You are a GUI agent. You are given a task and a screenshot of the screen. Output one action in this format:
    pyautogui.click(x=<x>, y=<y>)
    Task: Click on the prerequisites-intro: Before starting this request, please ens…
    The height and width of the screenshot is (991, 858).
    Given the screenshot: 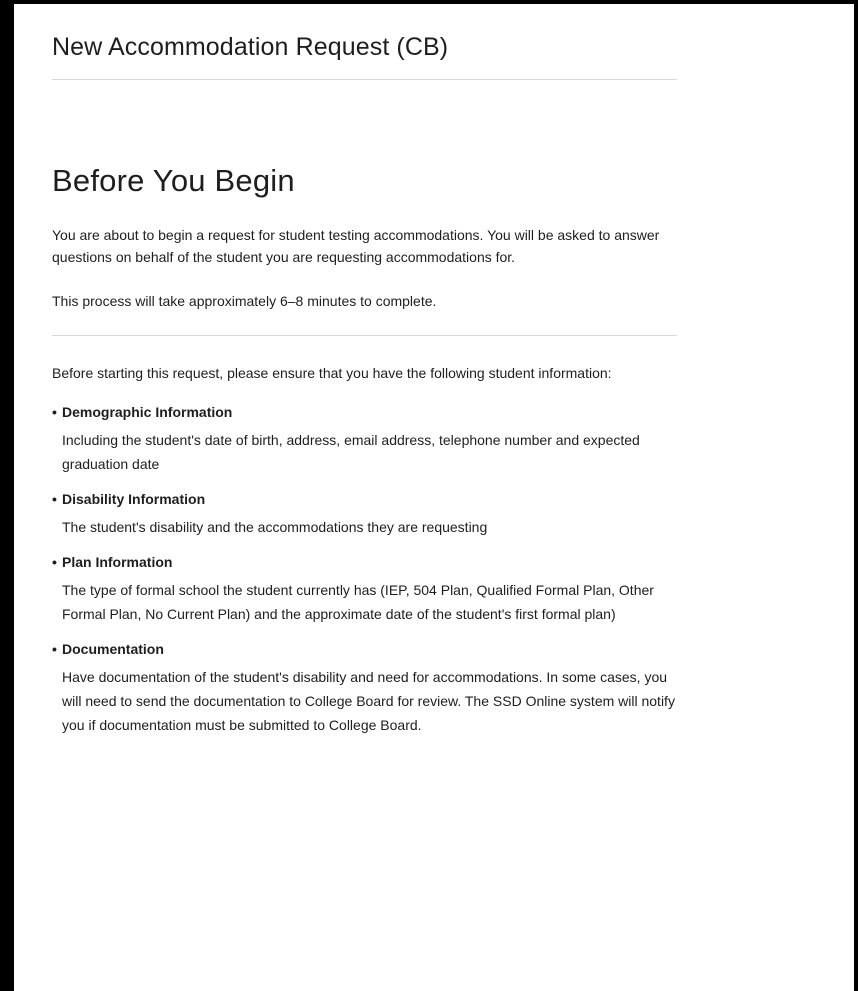 What is the action you would take?
    pyautogui.click(x=332, y=373)
    